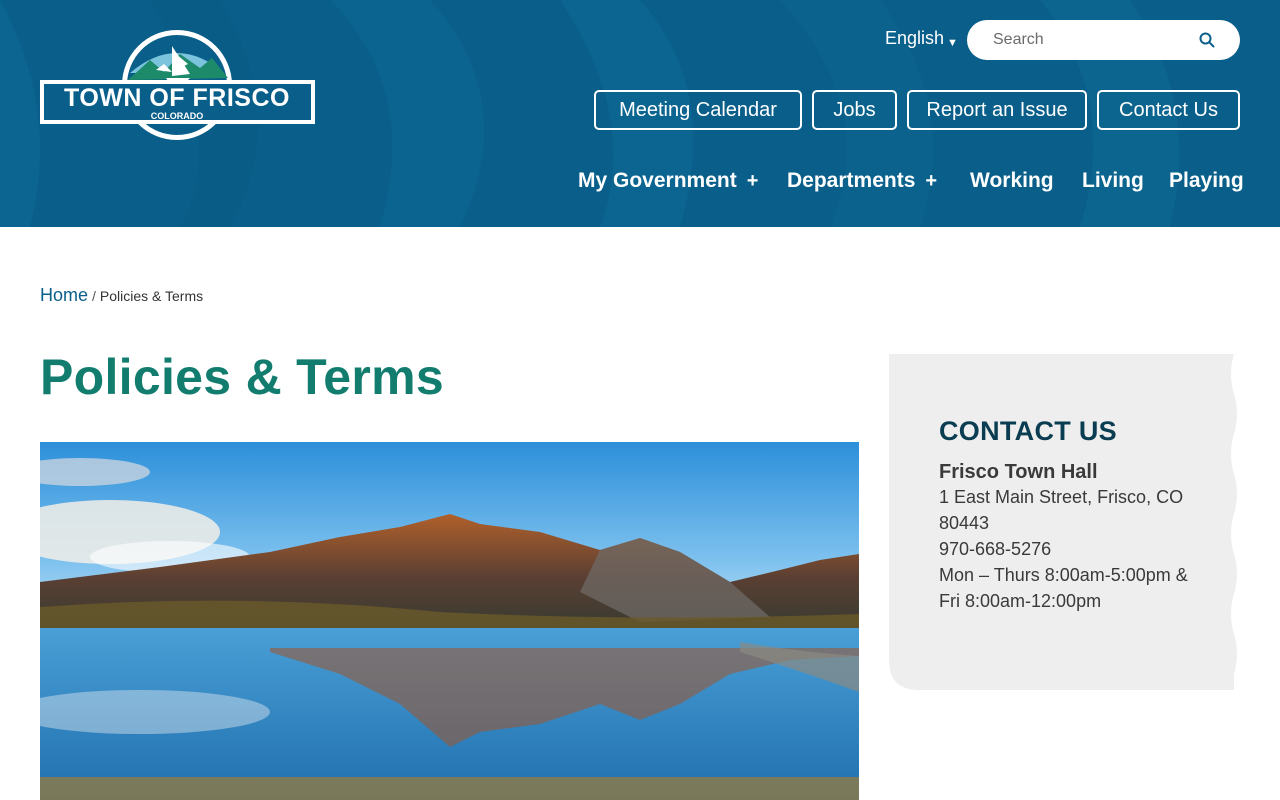 Image resolution: width=1280 pixels, height=800 pixels. What do you see at coordinates (1061, 497) in the screenshot?
I see `contact-address-line1: 1 East Main Street, Frisco, CO` at bounding box center [1061, 497].